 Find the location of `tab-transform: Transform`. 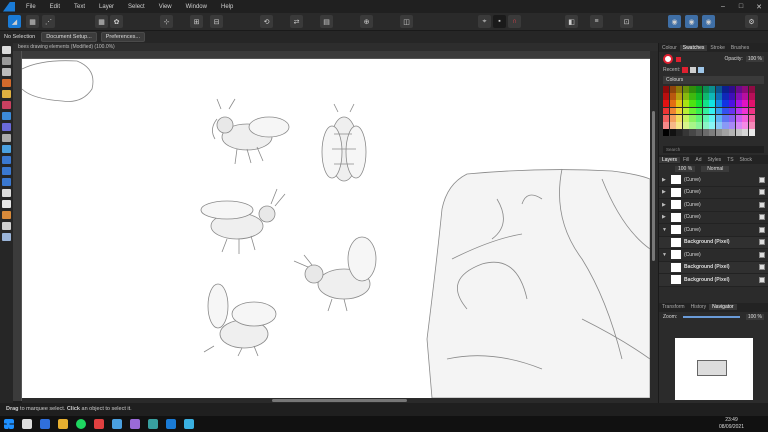

tab-transform: Transform is located at coordinates (673, 307).